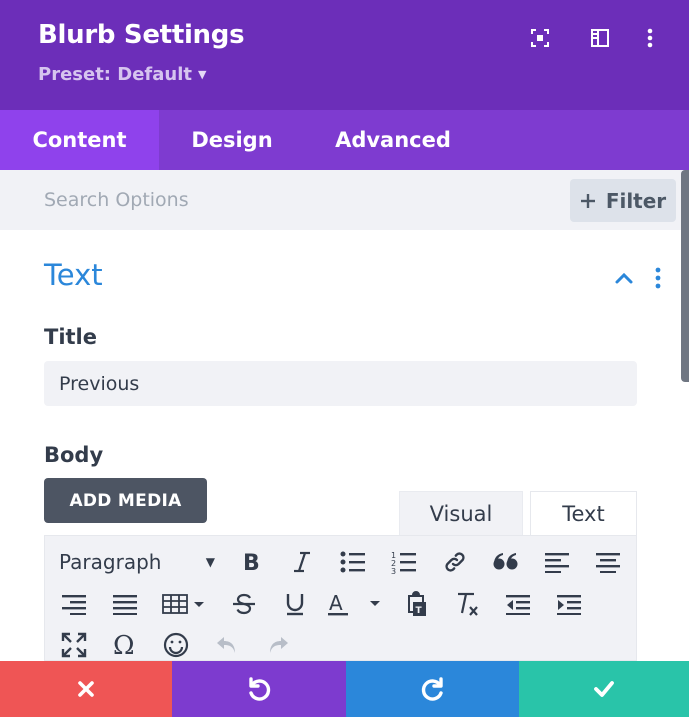 This screenshot has width=689, height=717. I want to click on chevron-up-icon, so click(624, 278).